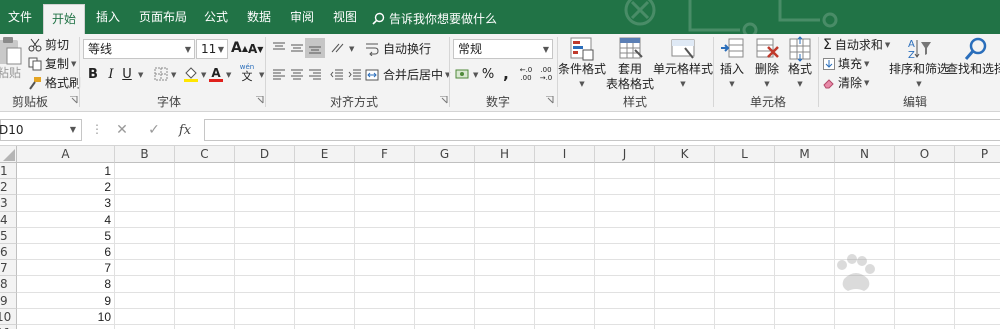 The image size is (1000, 329). I want to click on cell-a9: 9, so click(66, 300).